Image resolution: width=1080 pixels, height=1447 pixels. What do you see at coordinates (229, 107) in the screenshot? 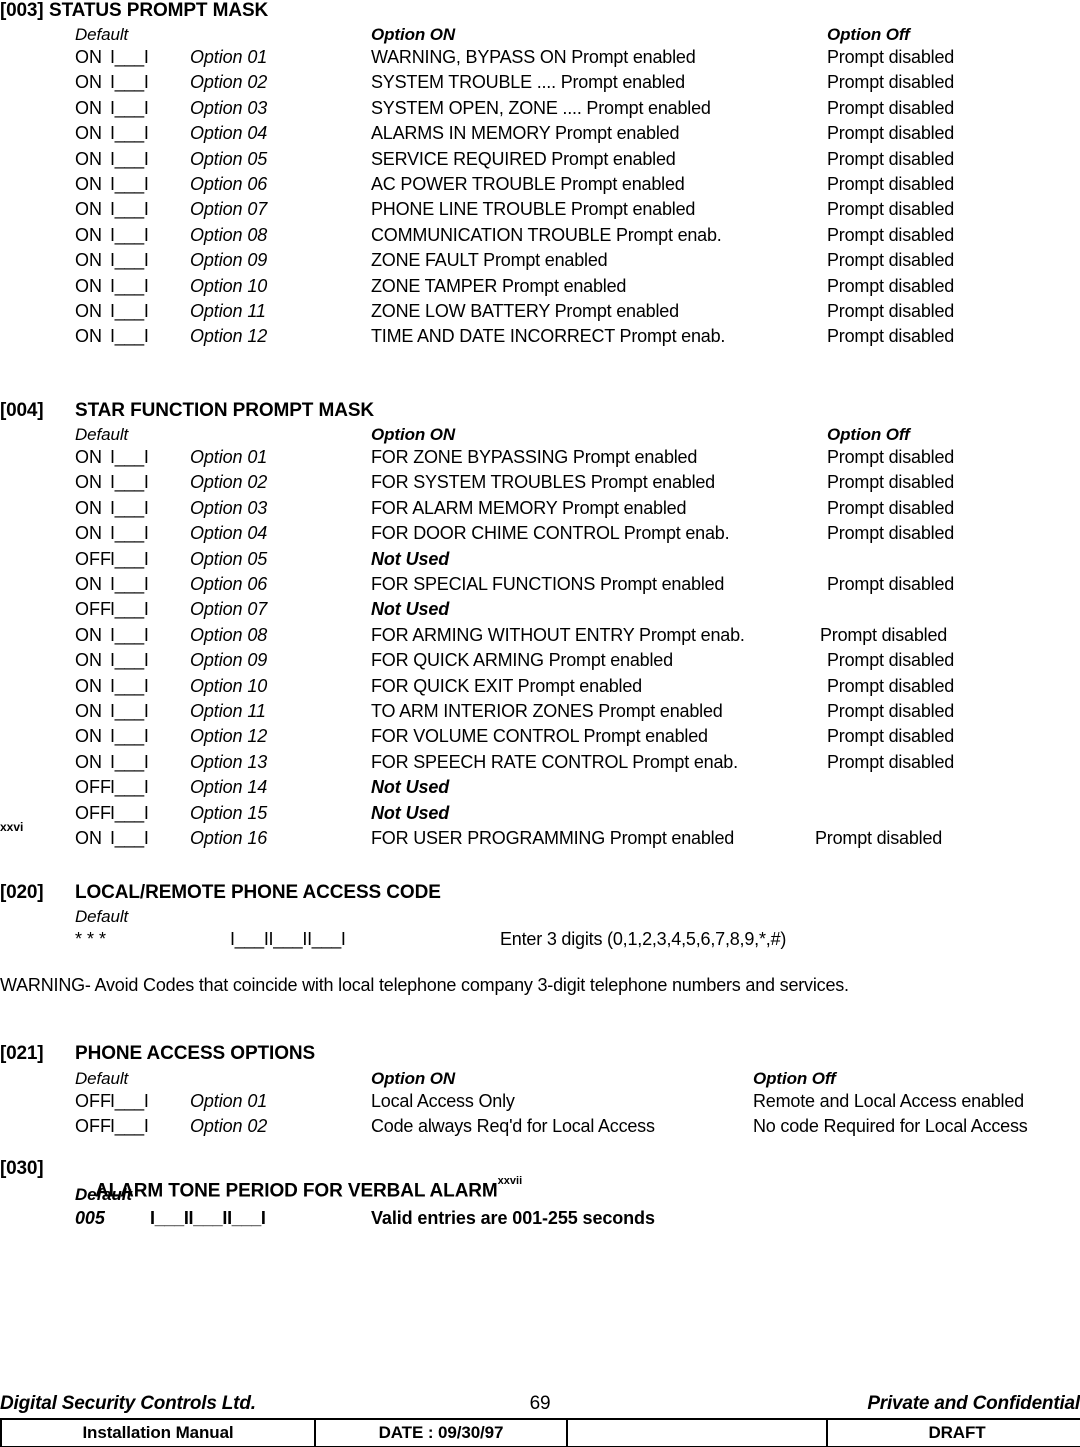
I see `option-label-003-3: Option 03` at bounding box center [229, 107].